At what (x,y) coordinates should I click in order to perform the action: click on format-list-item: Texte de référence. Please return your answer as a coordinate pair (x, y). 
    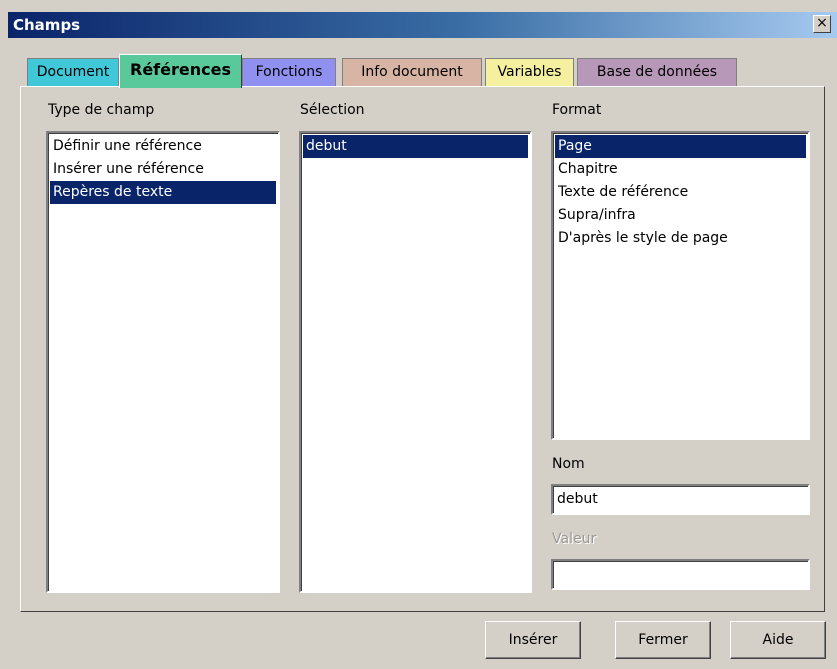
    Looking at the image, I should click on (680, 192).